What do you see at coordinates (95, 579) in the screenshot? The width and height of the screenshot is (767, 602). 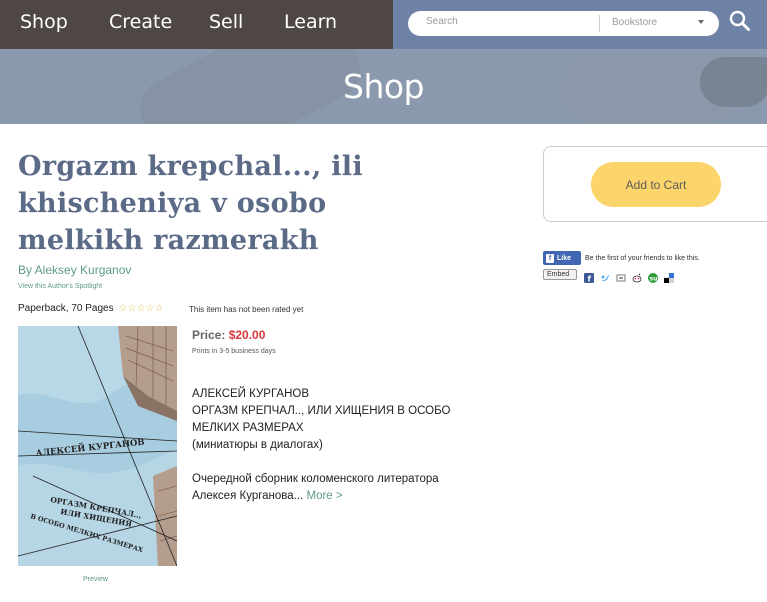 I see `preview-link: Preview` at bounding box center [95, 579].